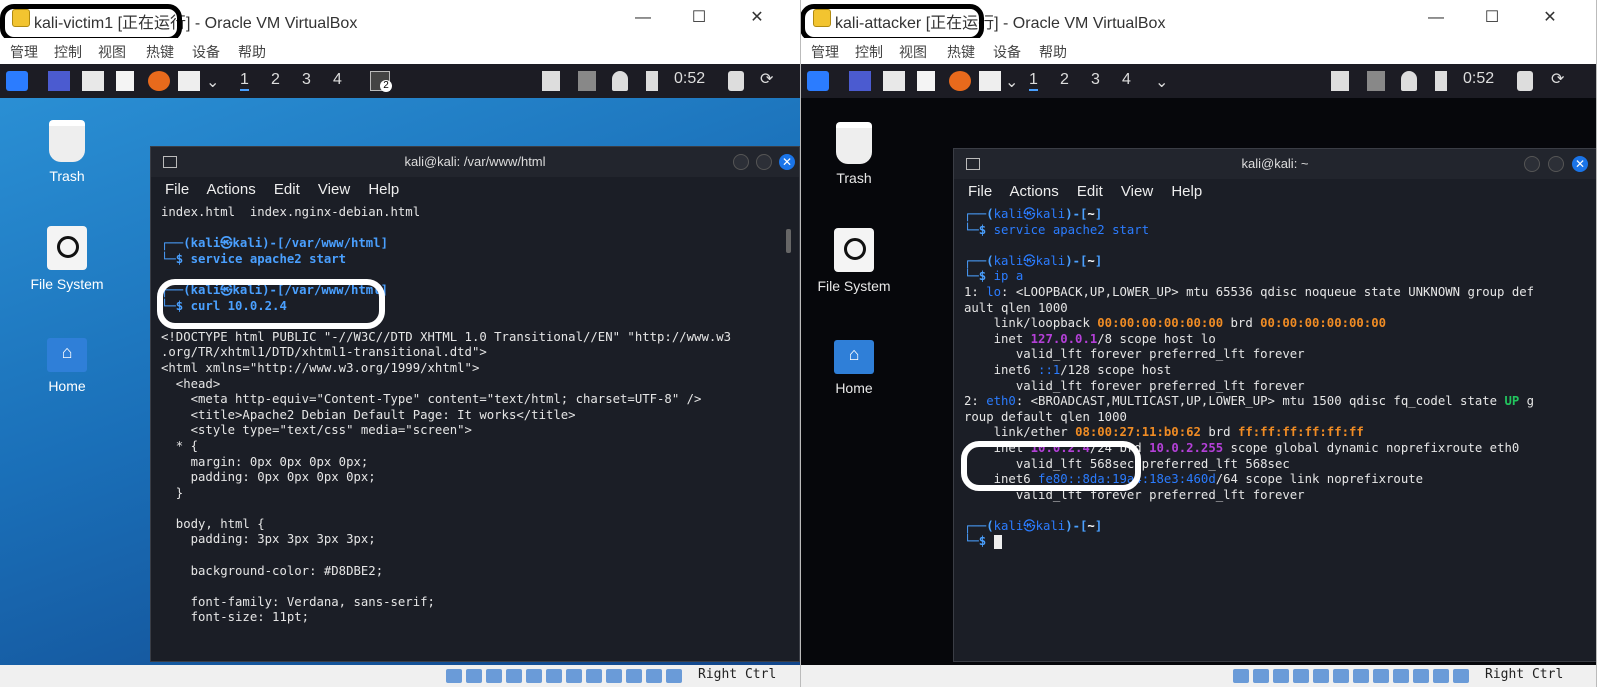 Image resolution: width=1597 pixels, height=687 pixels. I want to click on terminal-scrollbar, so click(788, 241).